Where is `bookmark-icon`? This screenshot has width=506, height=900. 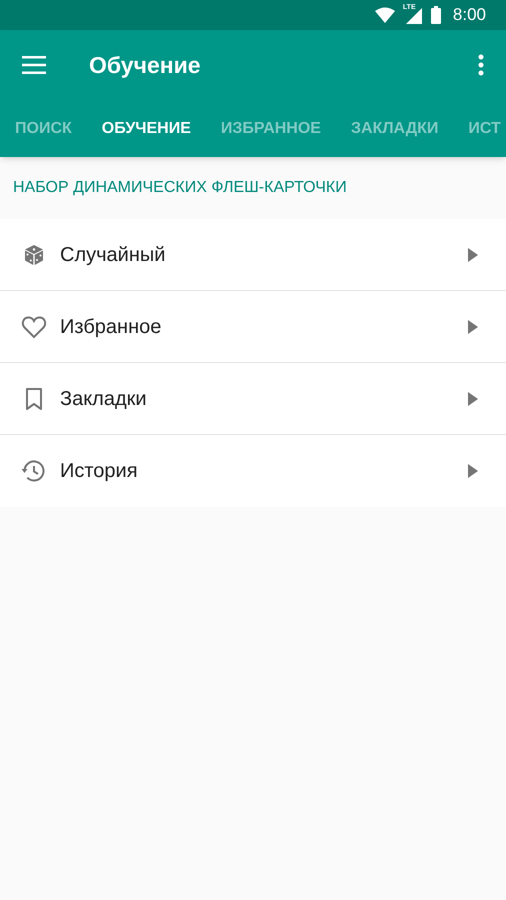 bookmark-icon is located at coordinates (34, 398).